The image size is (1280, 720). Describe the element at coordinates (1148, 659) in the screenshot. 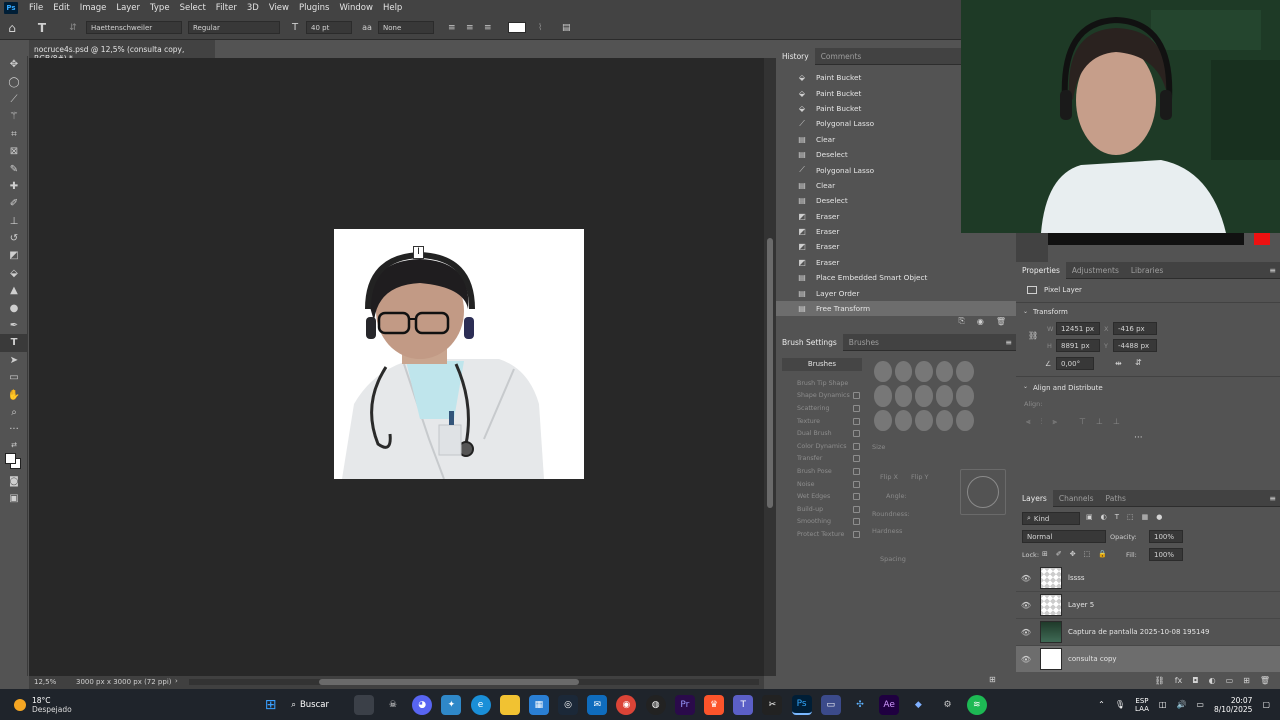

I see `layer-row: 👁 consulta copy` at that location.